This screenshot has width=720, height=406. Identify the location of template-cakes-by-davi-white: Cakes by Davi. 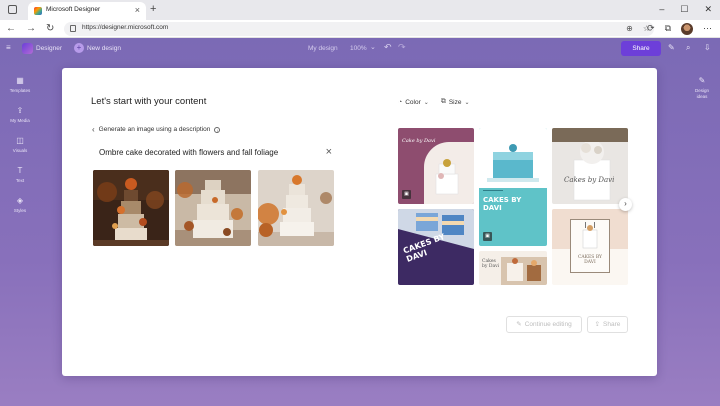
(590, 166).